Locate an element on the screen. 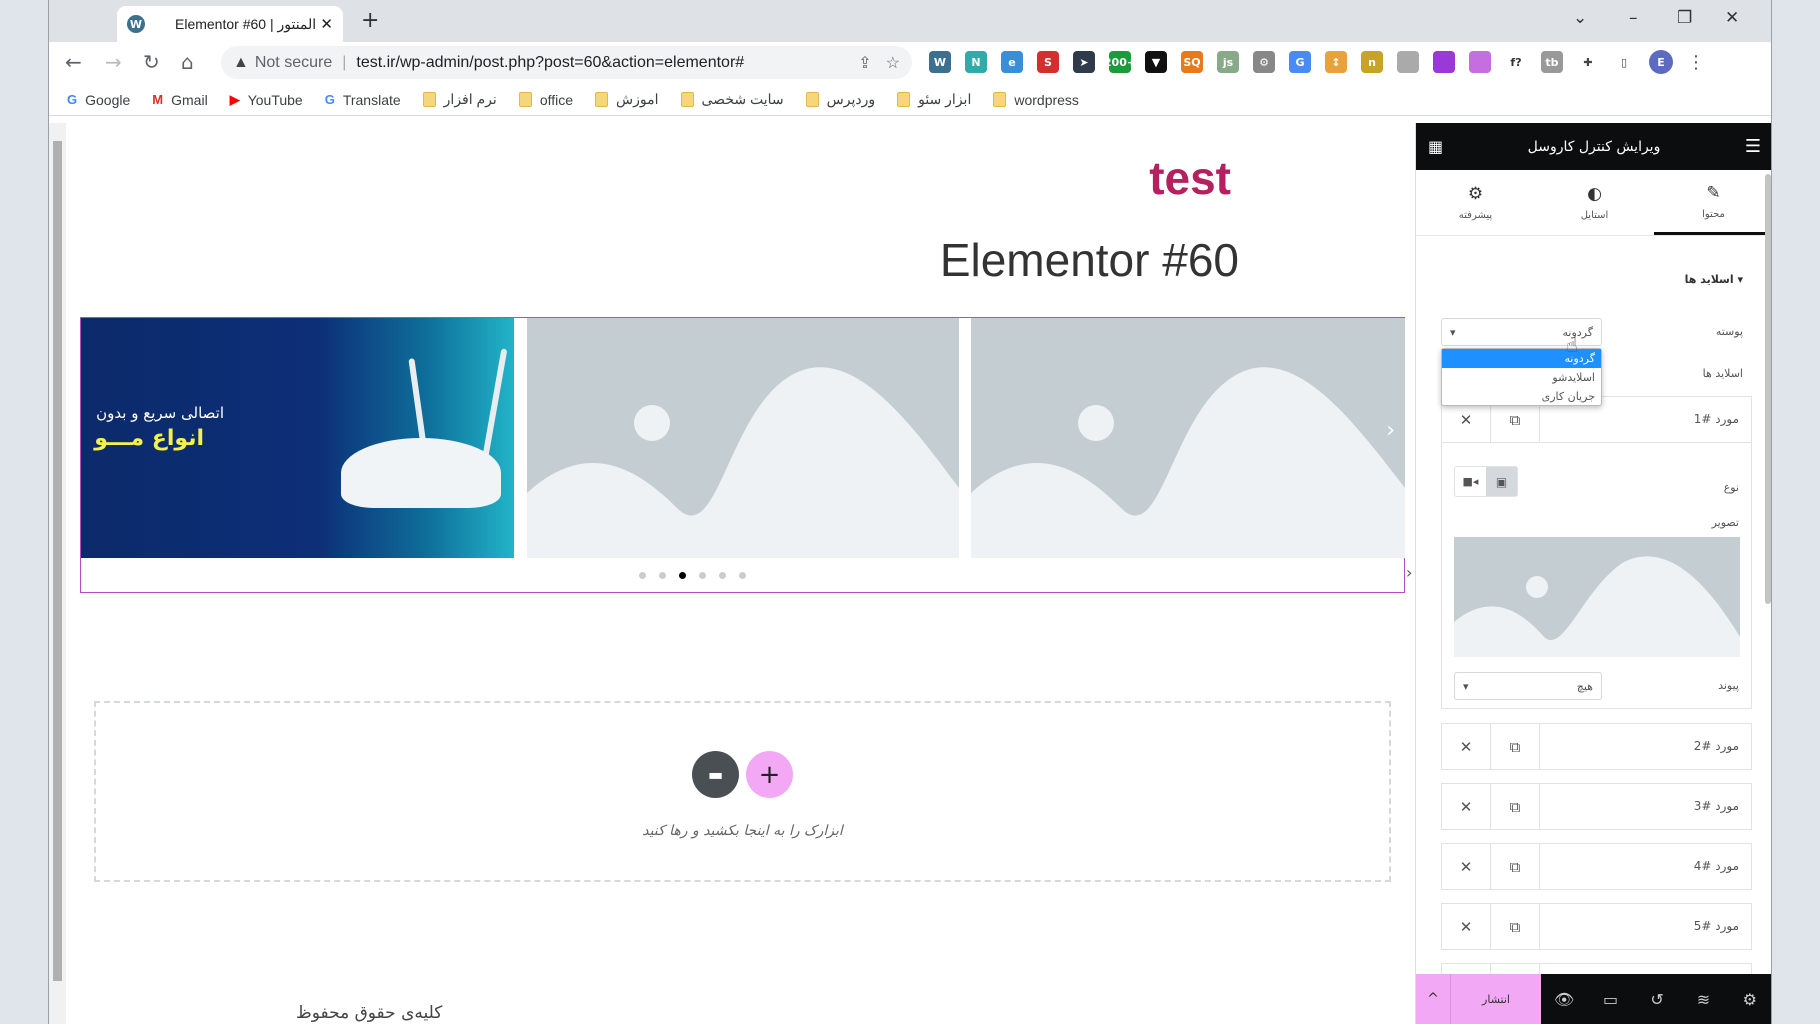  tab-style: ◐ استایل is located at coordinates (1594, 202).